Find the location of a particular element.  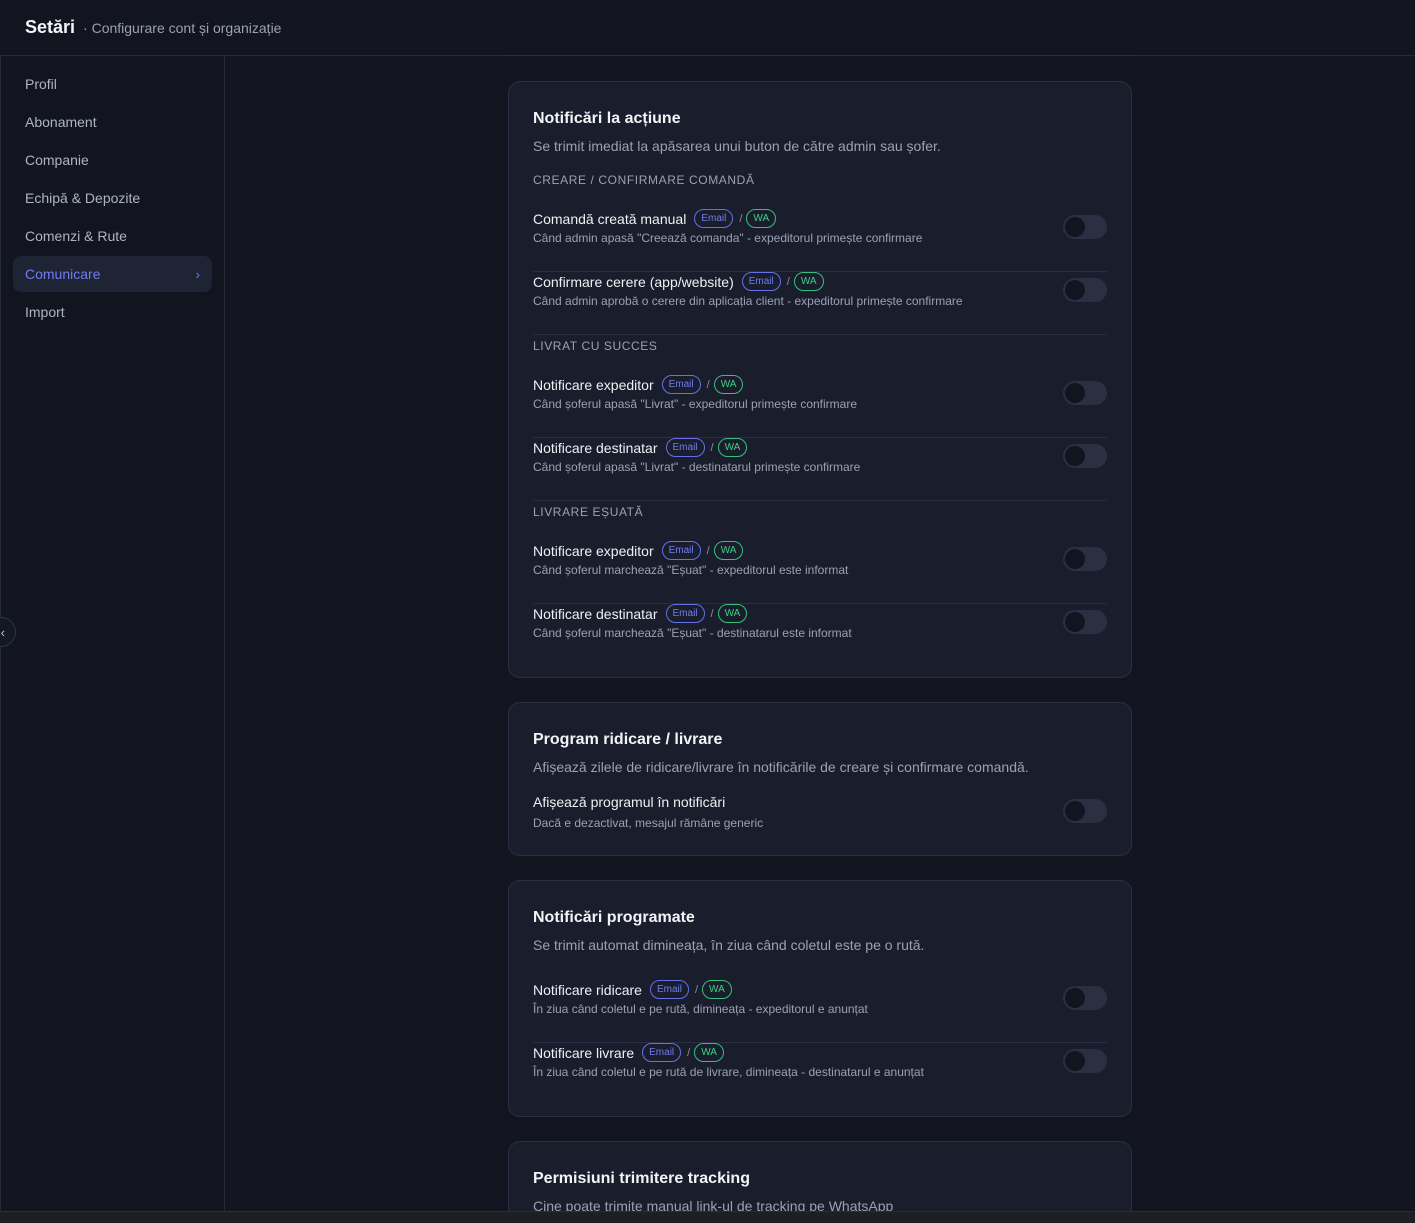

card-title: Notificări la acțiune is located at coordinates (607, 118).